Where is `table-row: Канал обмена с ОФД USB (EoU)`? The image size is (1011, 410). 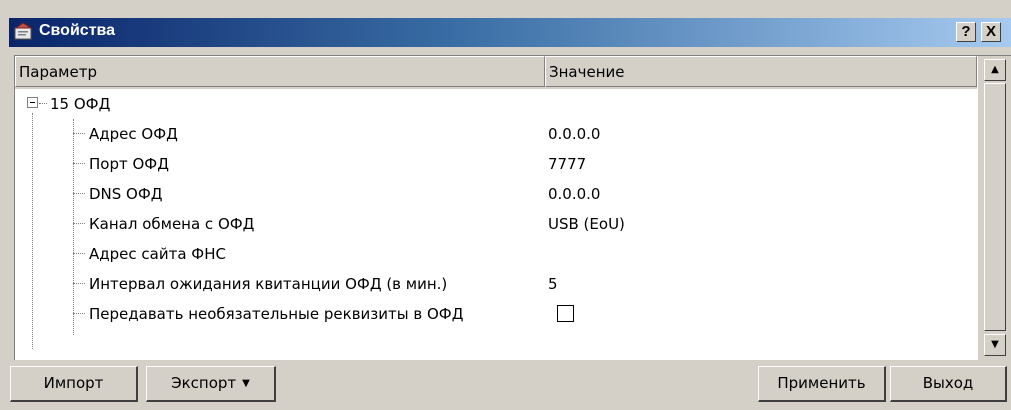 table-row: Канал обмена с ОФД USB (EoU) is located at coordinates (496, 224).